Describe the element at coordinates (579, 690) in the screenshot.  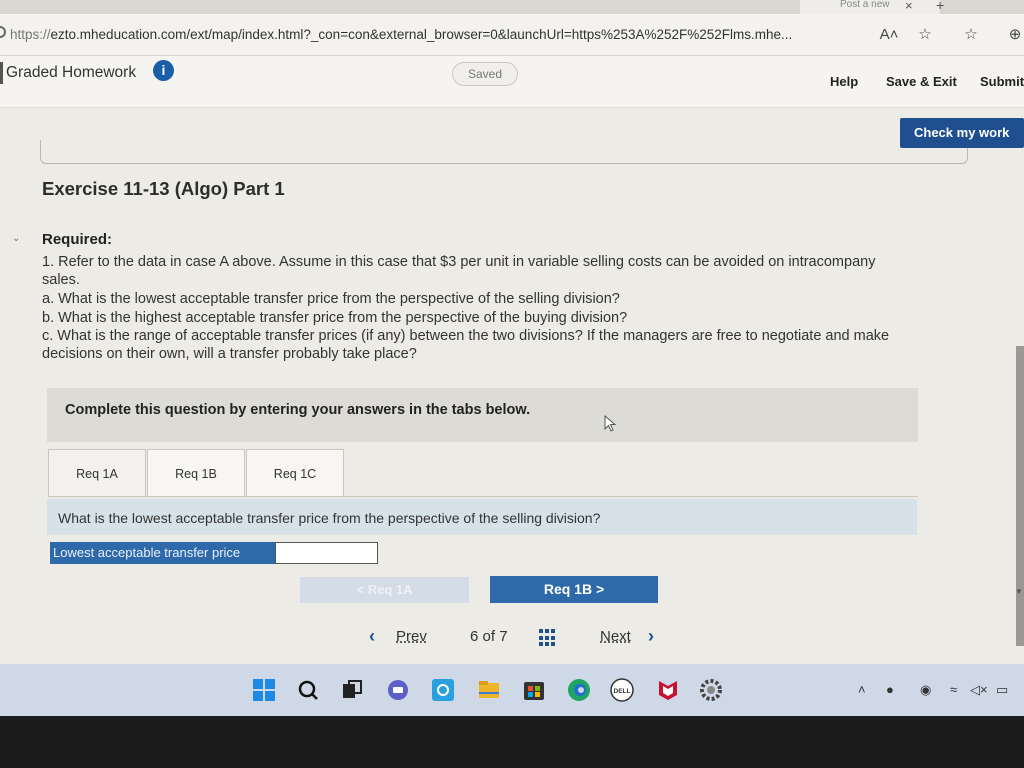
I see `edge-icon` at that location.